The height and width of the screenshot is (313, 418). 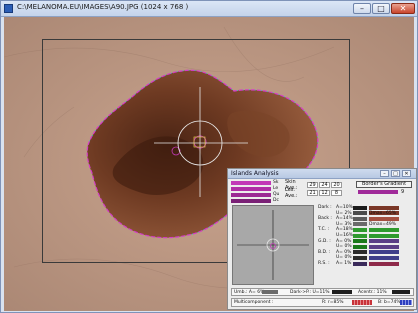 What do you see at coordinates (406, 302) in the screenshot?
I see `b-bar` at bounding box center [406, 302].